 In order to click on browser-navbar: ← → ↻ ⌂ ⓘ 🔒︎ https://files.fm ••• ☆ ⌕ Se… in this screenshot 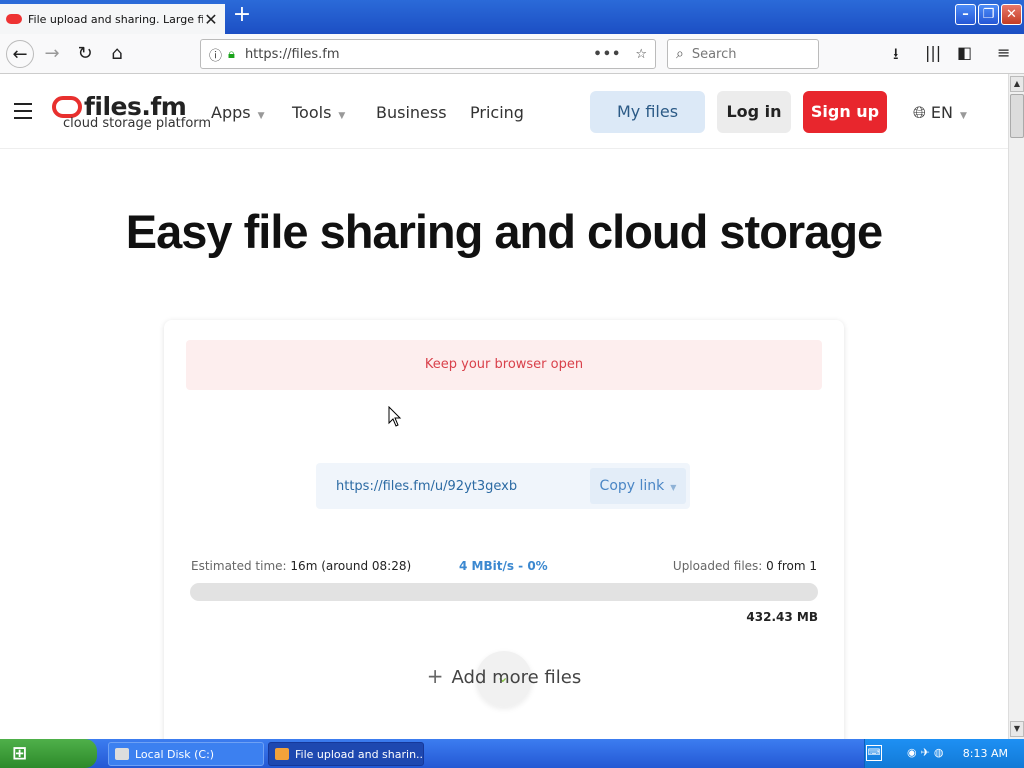, I will do `click(512, 54)`.